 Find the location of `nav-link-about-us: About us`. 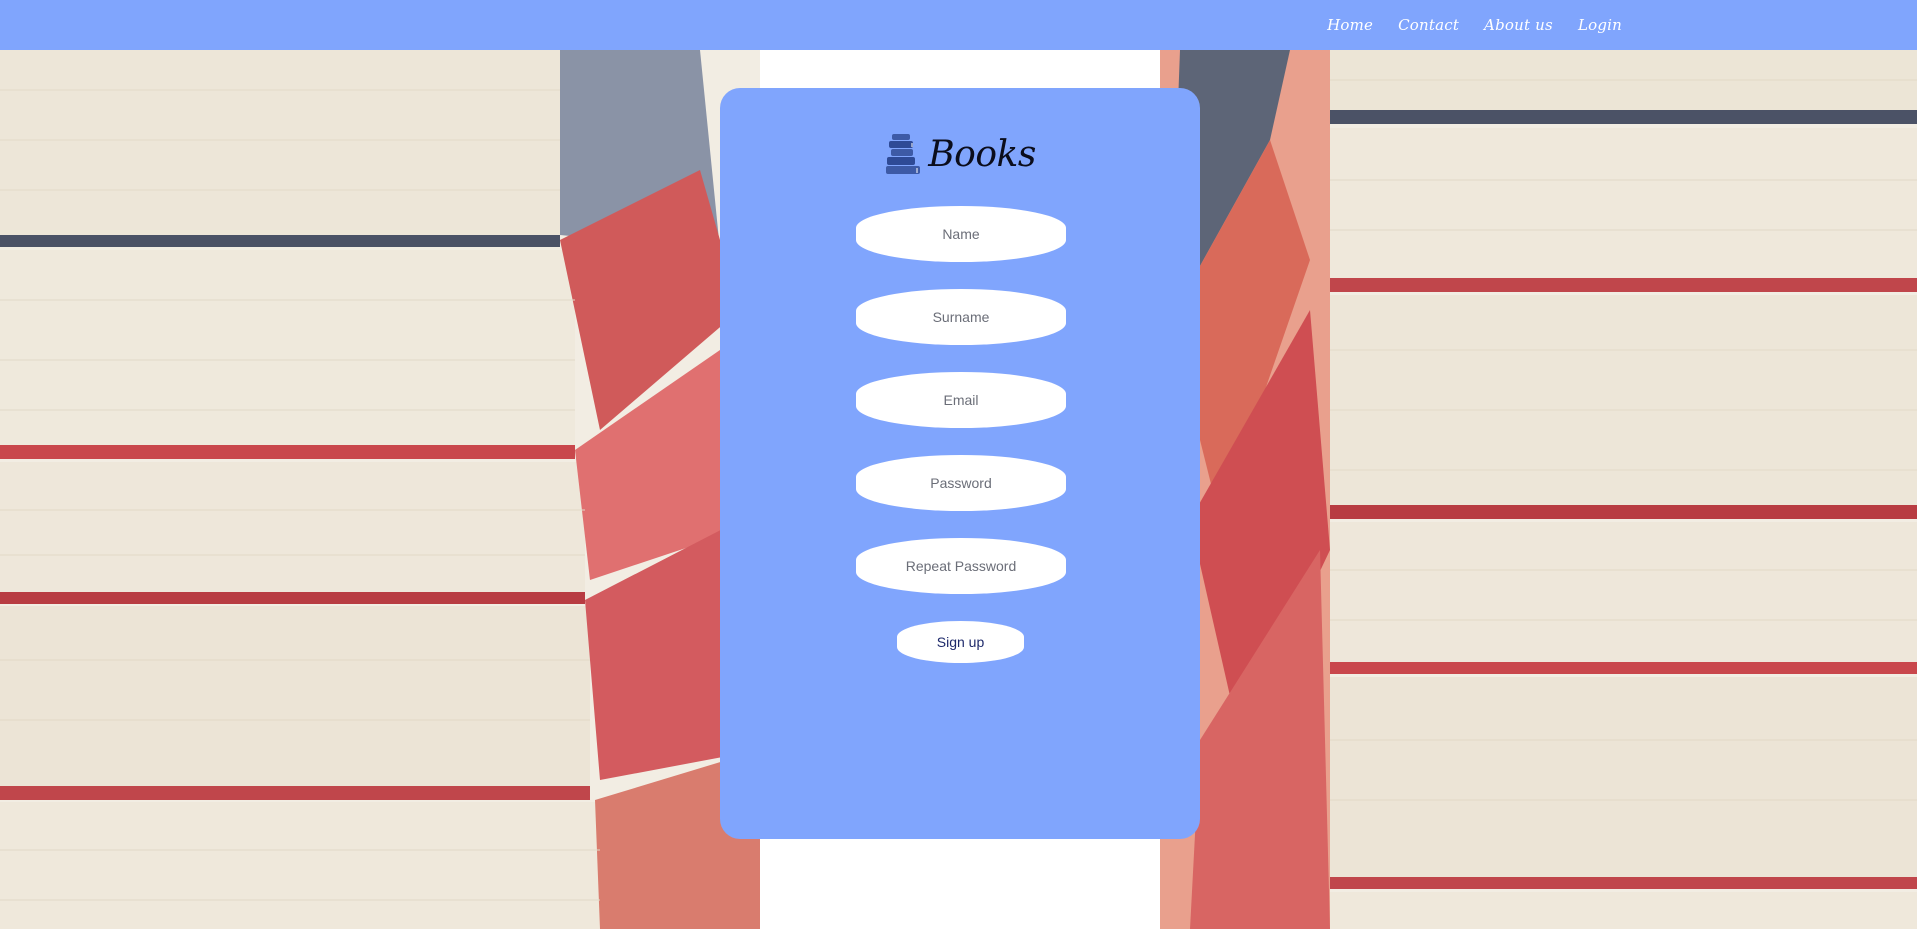

nav-link-about-us: About us is located at coordinates (1518, 25).